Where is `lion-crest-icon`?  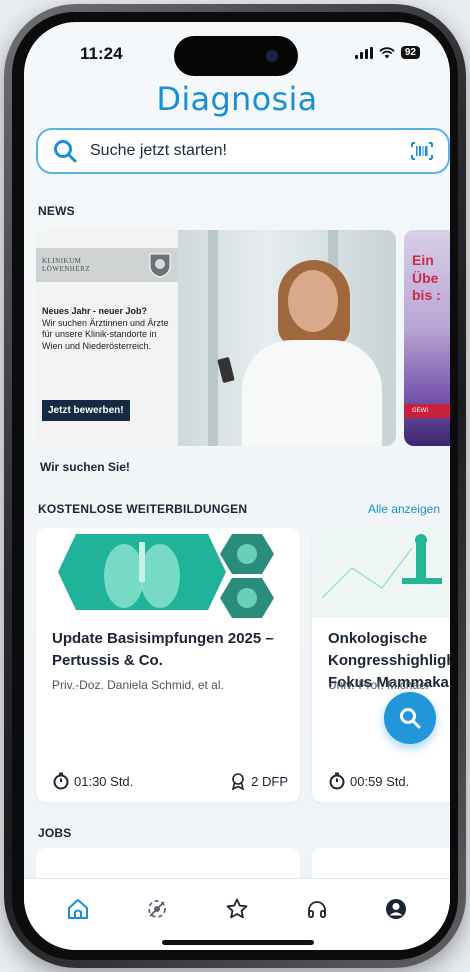
lion-crest-icon is located at coordinates (160, 265).